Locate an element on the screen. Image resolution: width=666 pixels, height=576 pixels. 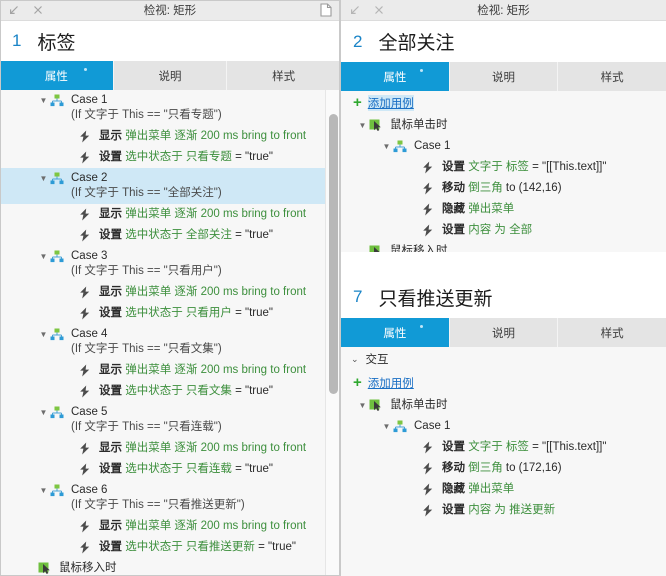
tree-row: 设置 选中状态于 只看文集 = "true" is located at coordinates (170, 391).